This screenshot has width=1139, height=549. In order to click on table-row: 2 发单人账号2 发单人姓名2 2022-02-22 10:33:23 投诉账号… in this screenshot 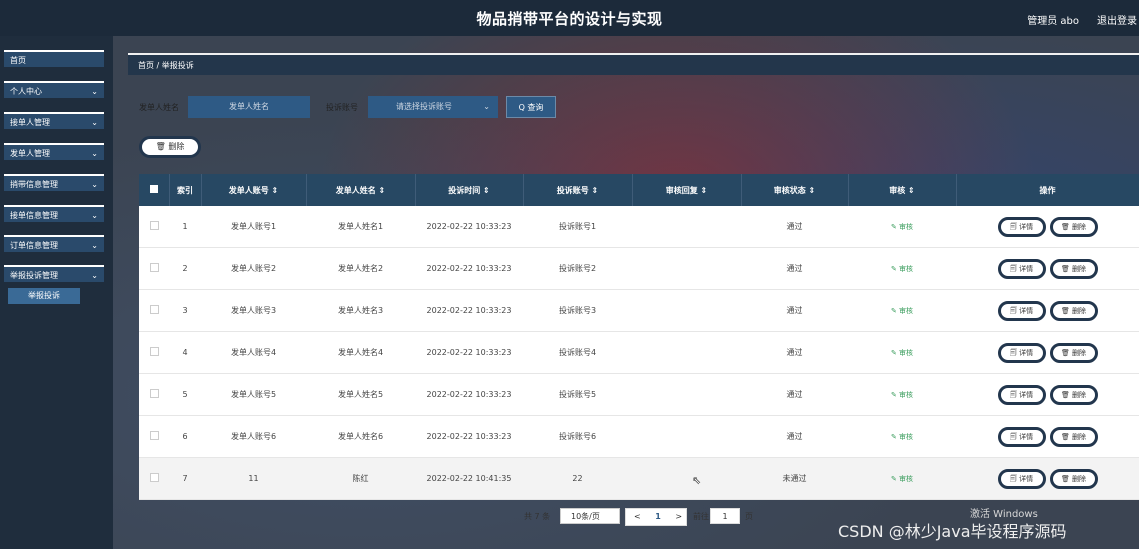, I will do `click(639, 268)`.